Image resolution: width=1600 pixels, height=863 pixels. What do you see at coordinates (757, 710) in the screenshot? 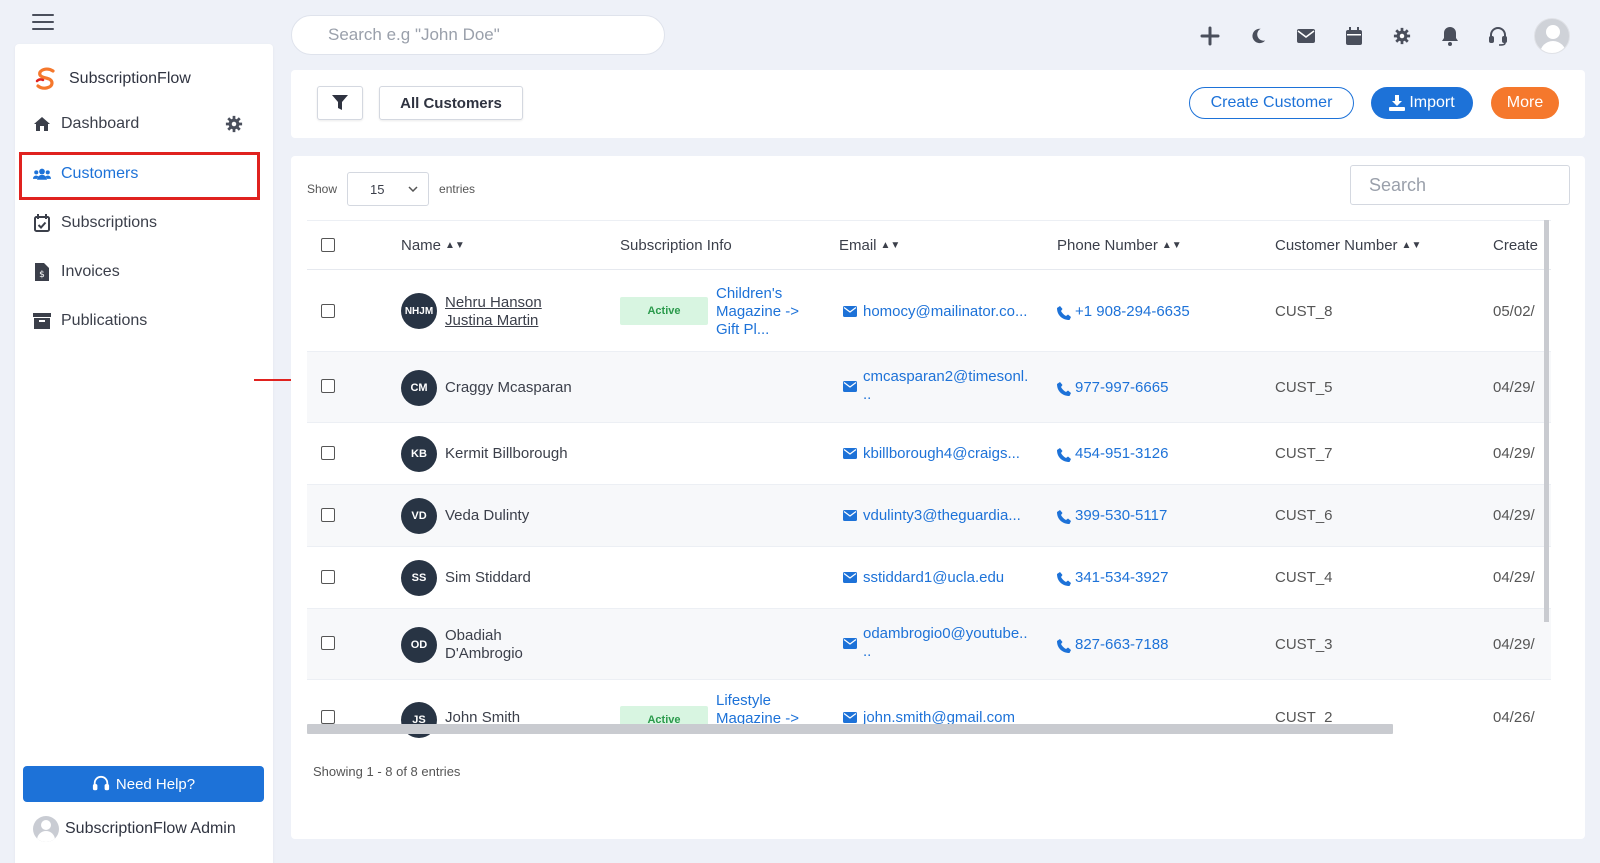
I see `plan-link: Lifestyle Magazine ->` at bounding box center [757, 710].